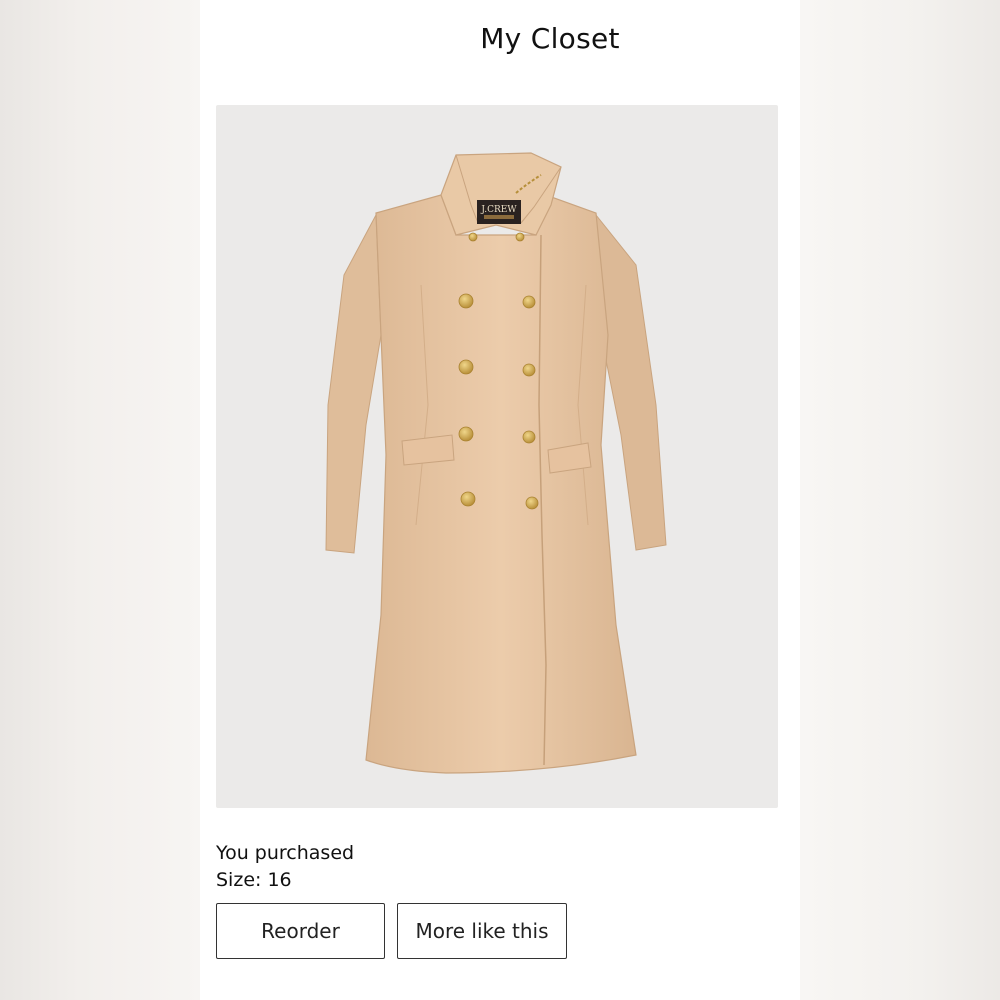 This screenshot has height=1000, width=1000. Describe the element at coordinates (300, 931) in the screenshot. I see `reorder-button: Reorder` at that location.